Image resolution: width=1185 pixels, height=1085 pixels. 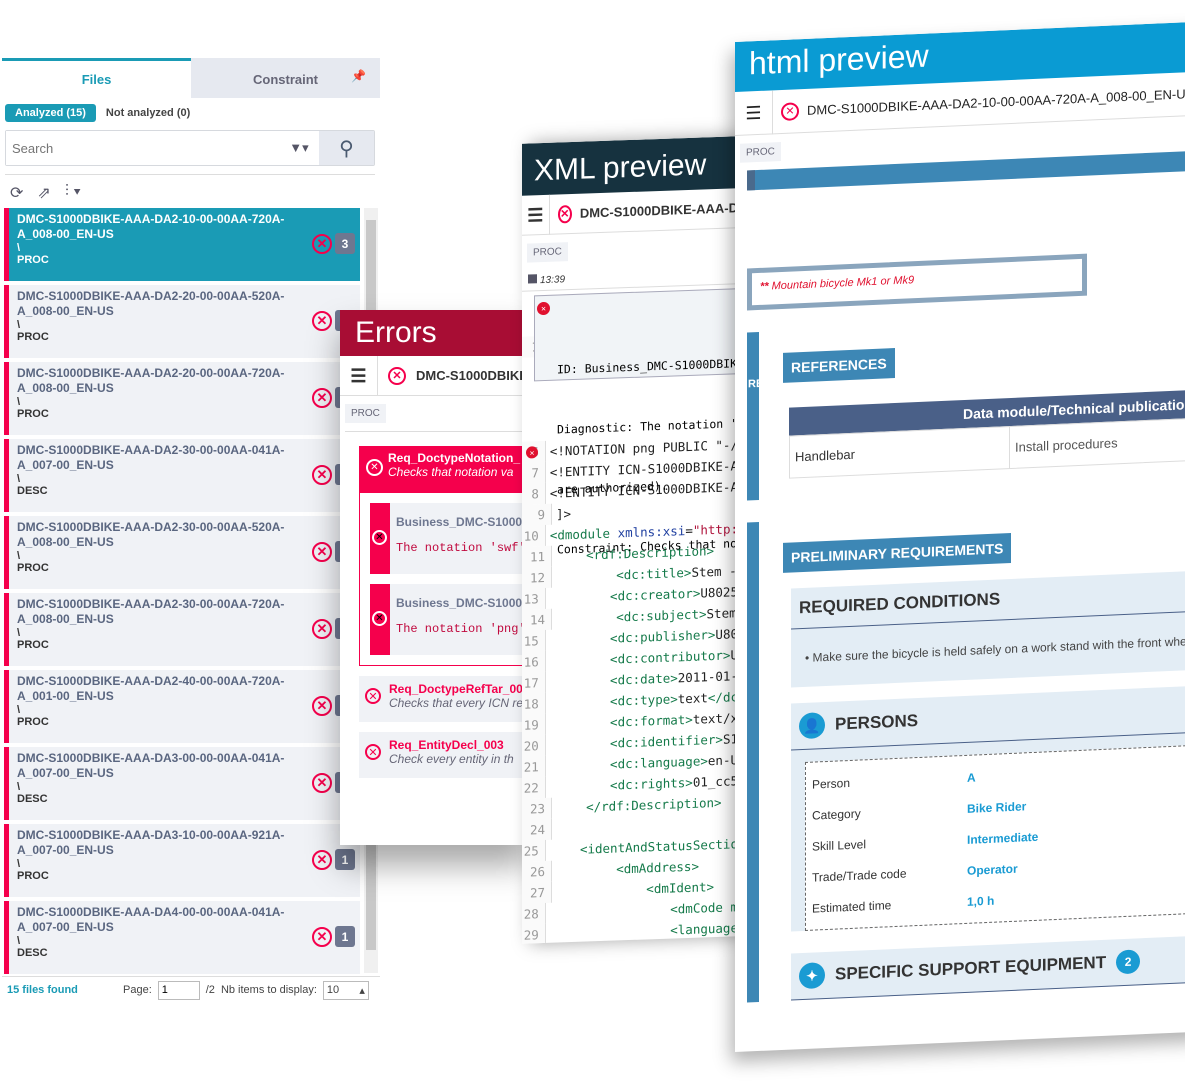 What do you see at coordinates (630, 166) in the screenshot?
I see `xml-title: XML preview` at bounding box center [630, 166].